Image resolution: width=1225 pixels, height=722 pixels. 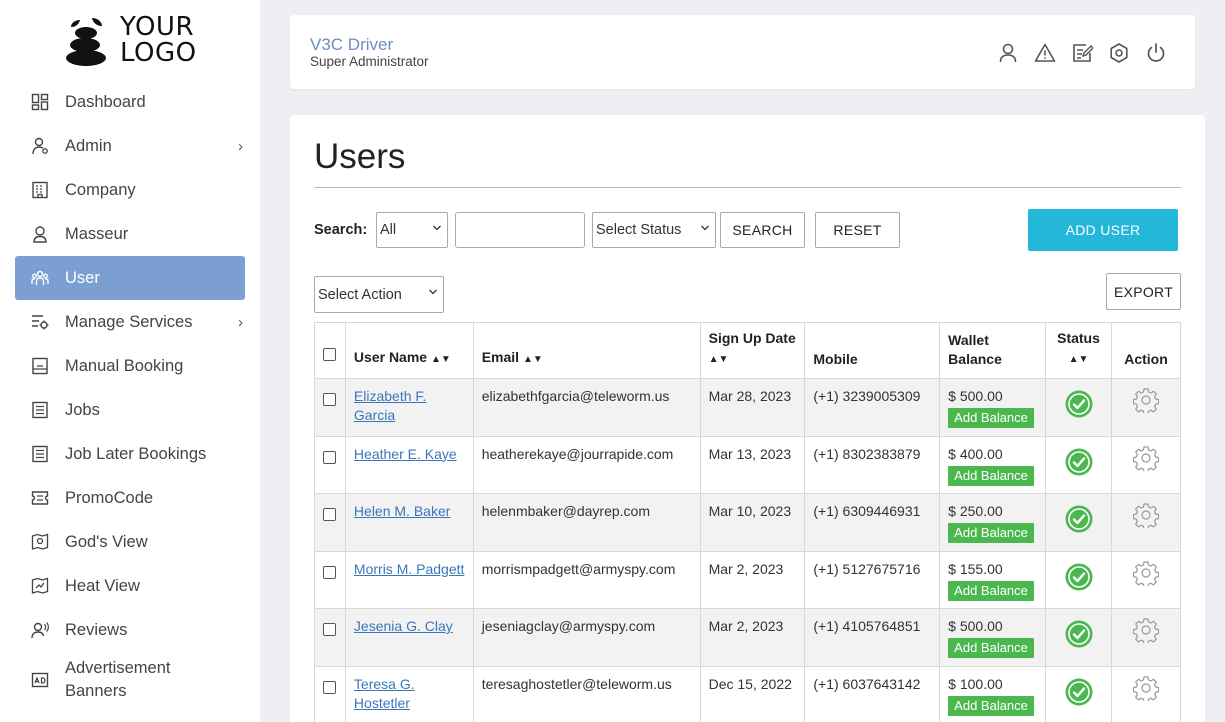 I want to click on search-input, so click(x=520, y=230).